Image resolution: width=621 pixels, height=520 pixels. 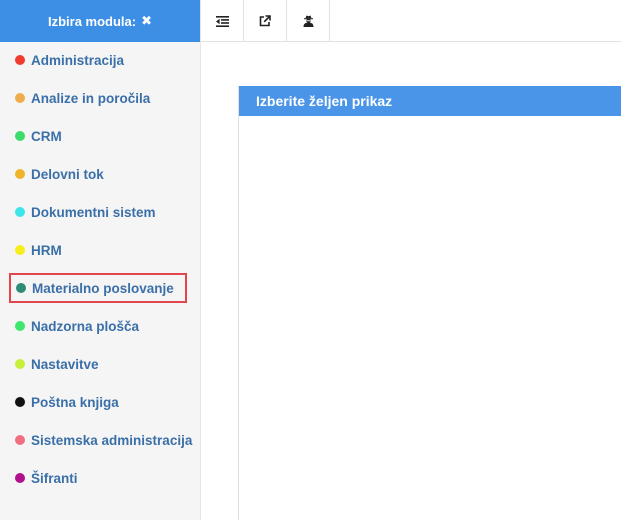 What do you see at coordinates (93, 212) in the screenshot?
I see `module-label: Dokumentni sistem` at bounding box center [93, 212].